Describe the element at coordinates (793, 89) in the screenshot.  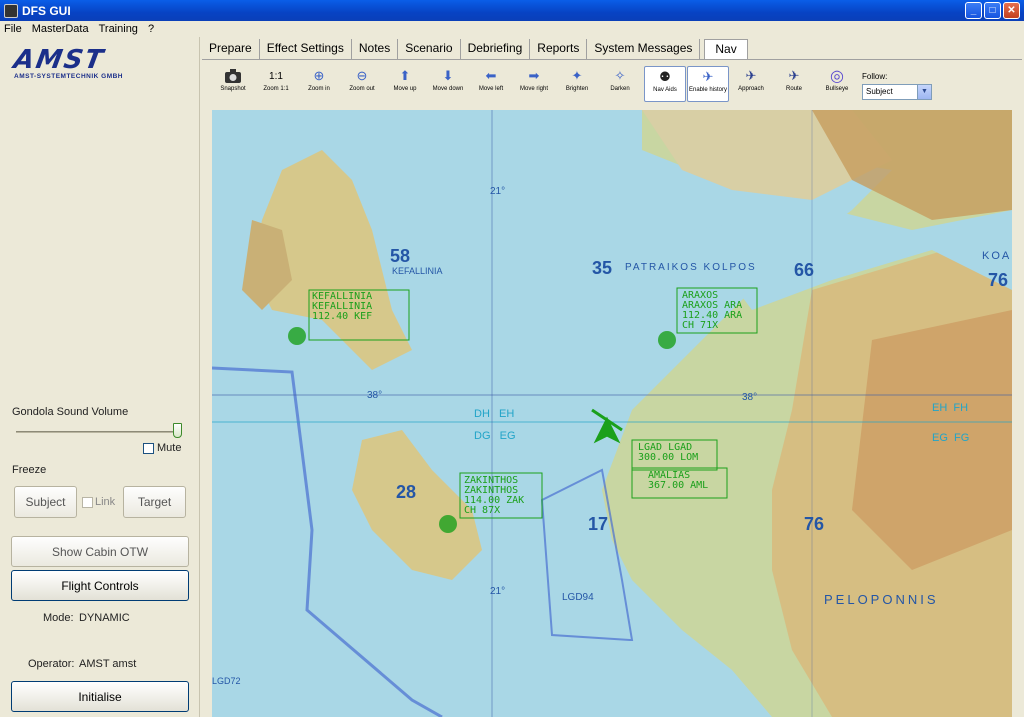
I see `route-label: Route` at that location.